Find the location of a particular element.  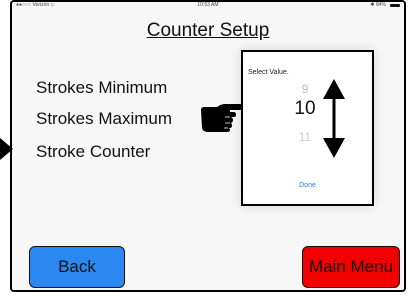

main-menu-button: Main Menu is located at coordinates (351, 267).